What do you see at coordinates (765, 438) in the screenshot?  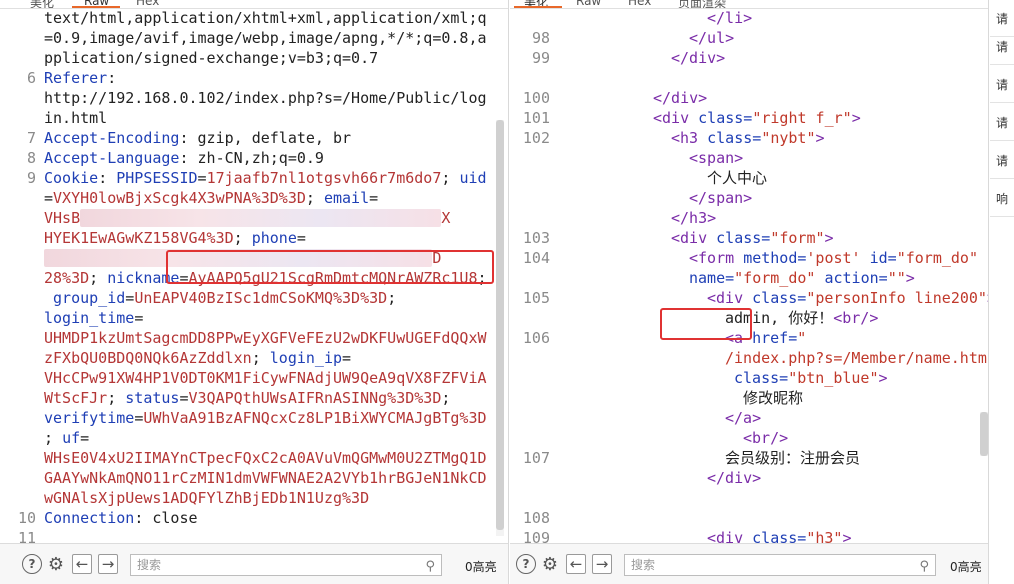 I see `code-line: <br/>` at bounding box center [765, 438].